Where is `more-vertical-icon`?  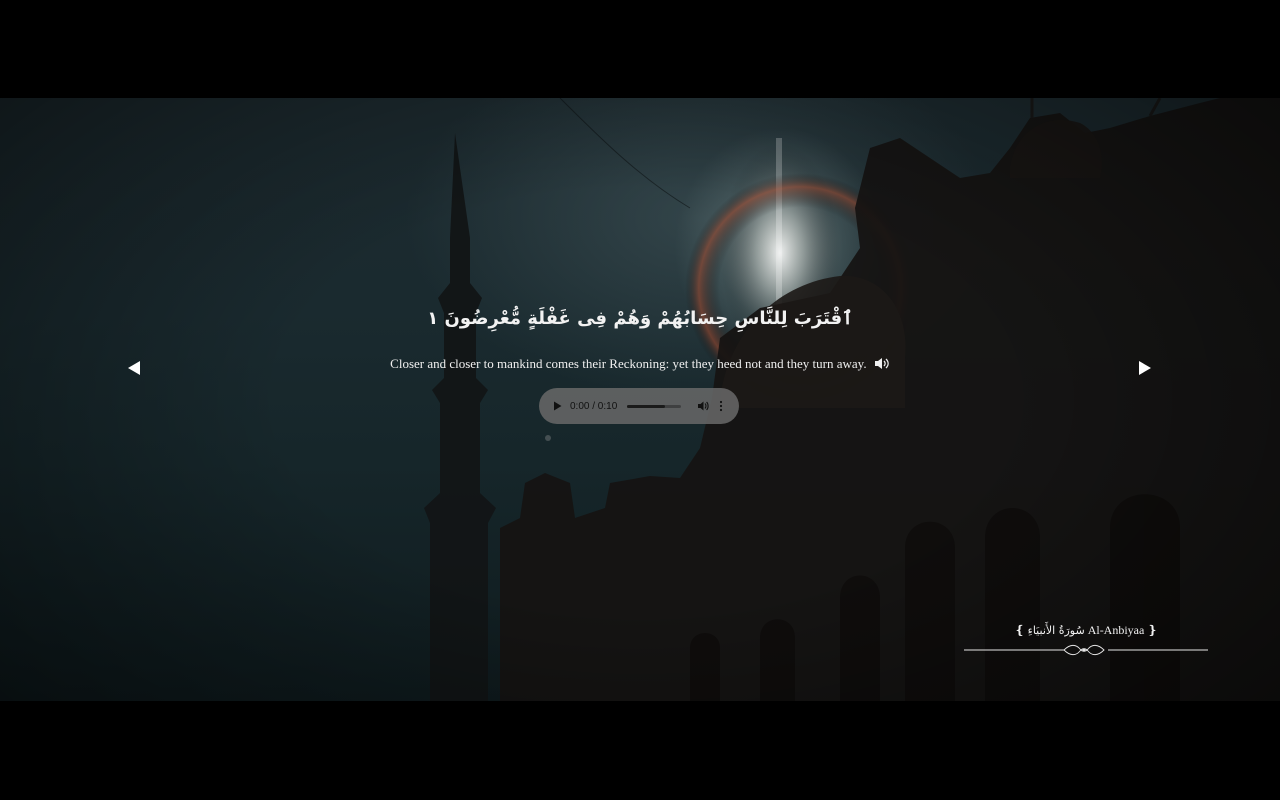
more-vertical-icon is located at coordinates (721, 406).